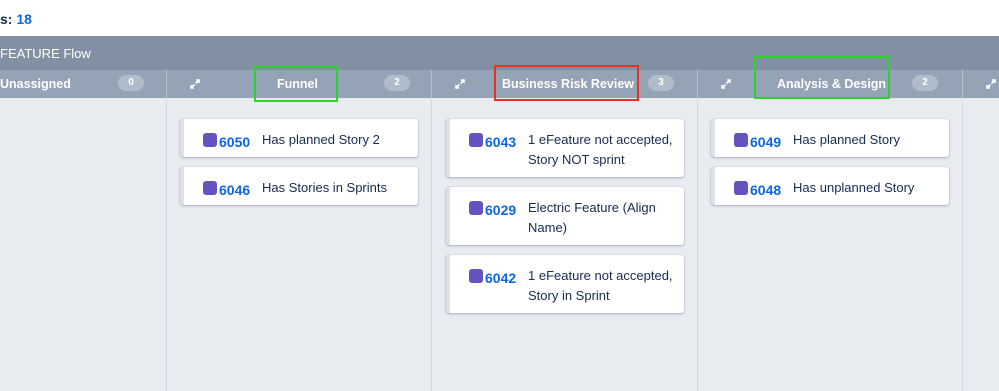 The height and width of the screenshot is (391, 999). Describe the element at coordinates (765, 190) in the screenshot. I see `issue-key: 6048` at that location.